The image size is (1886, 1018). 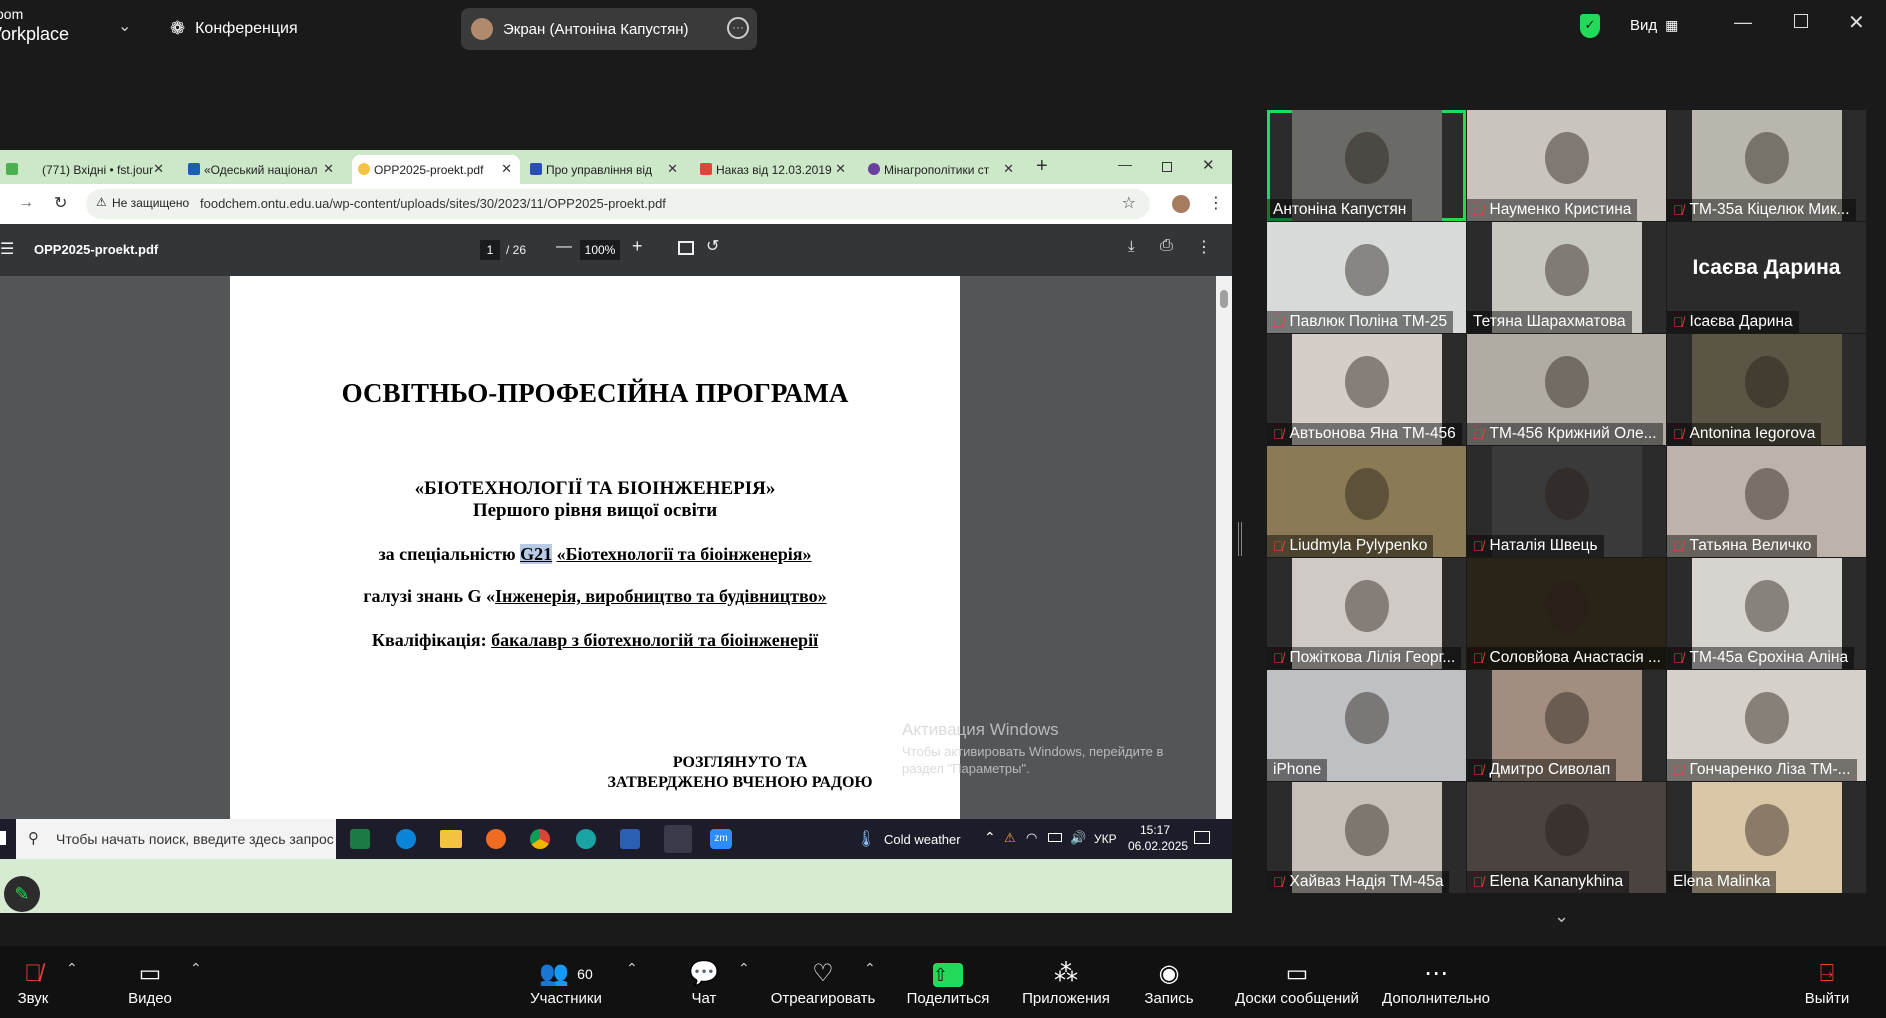 What do you see at coordinates (823, 982) in the screenshot?
I see `react-button: ♡ Отреагировать` at bounding box center [823, 982].